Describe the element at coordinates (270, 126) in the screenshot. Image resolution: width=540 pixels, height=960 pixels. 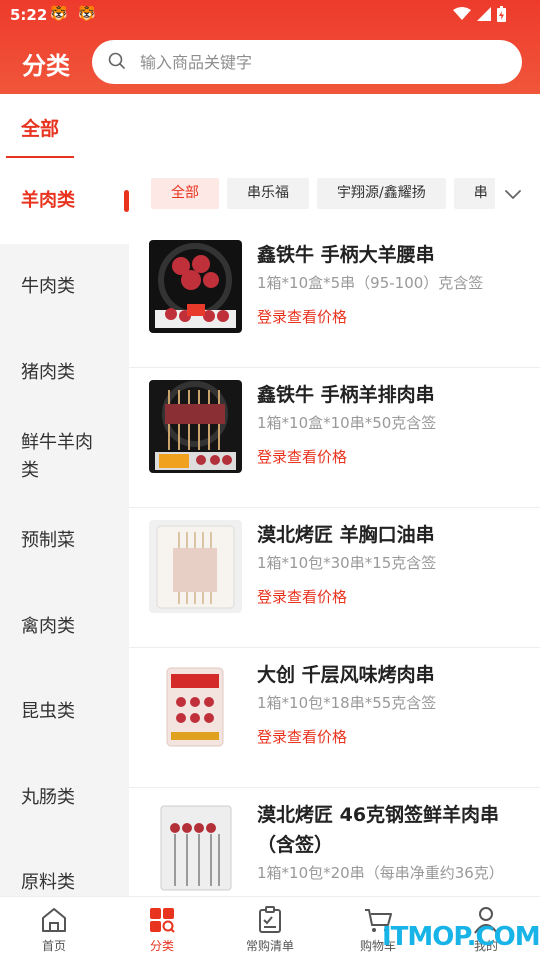
I see `top-tab-bar: 全部` at that location.